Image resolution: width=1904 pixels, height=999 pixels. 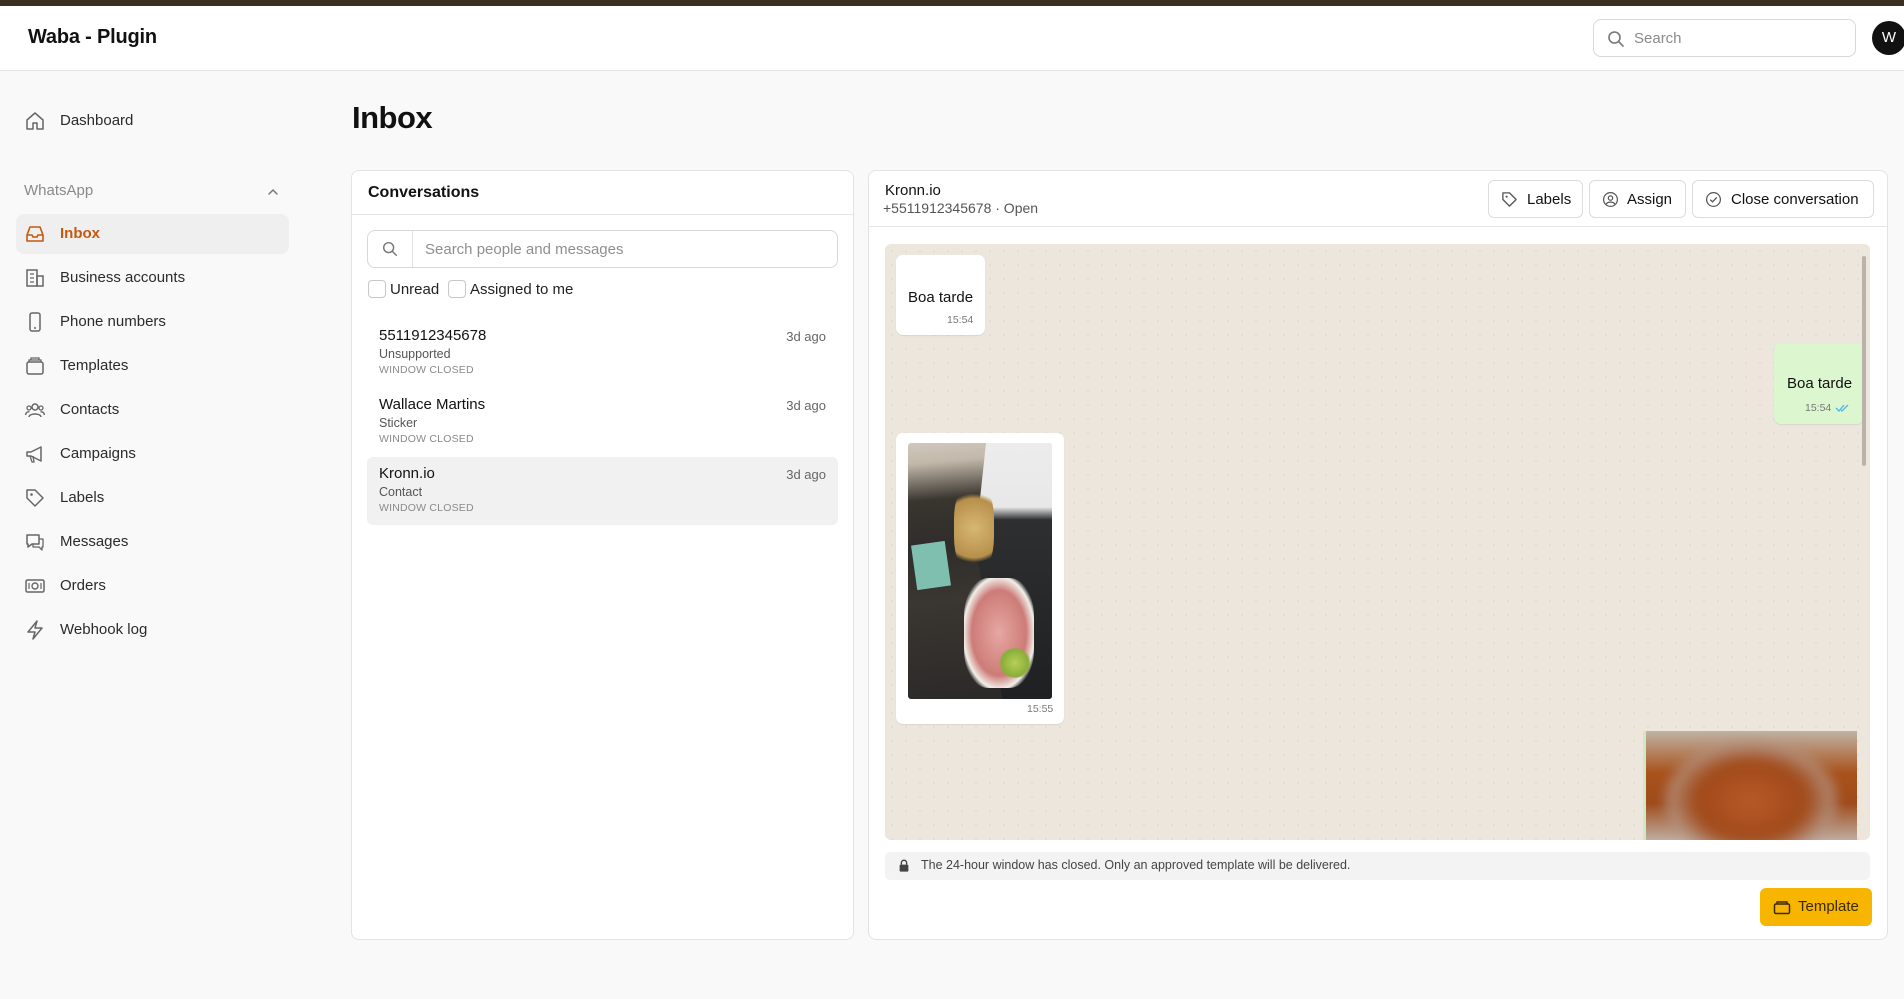 What do you see at coordinates (152, 454) in the screenshot?
I see `sidebar-item-campaigns: Campaigns` at bounding box center [152, 454].